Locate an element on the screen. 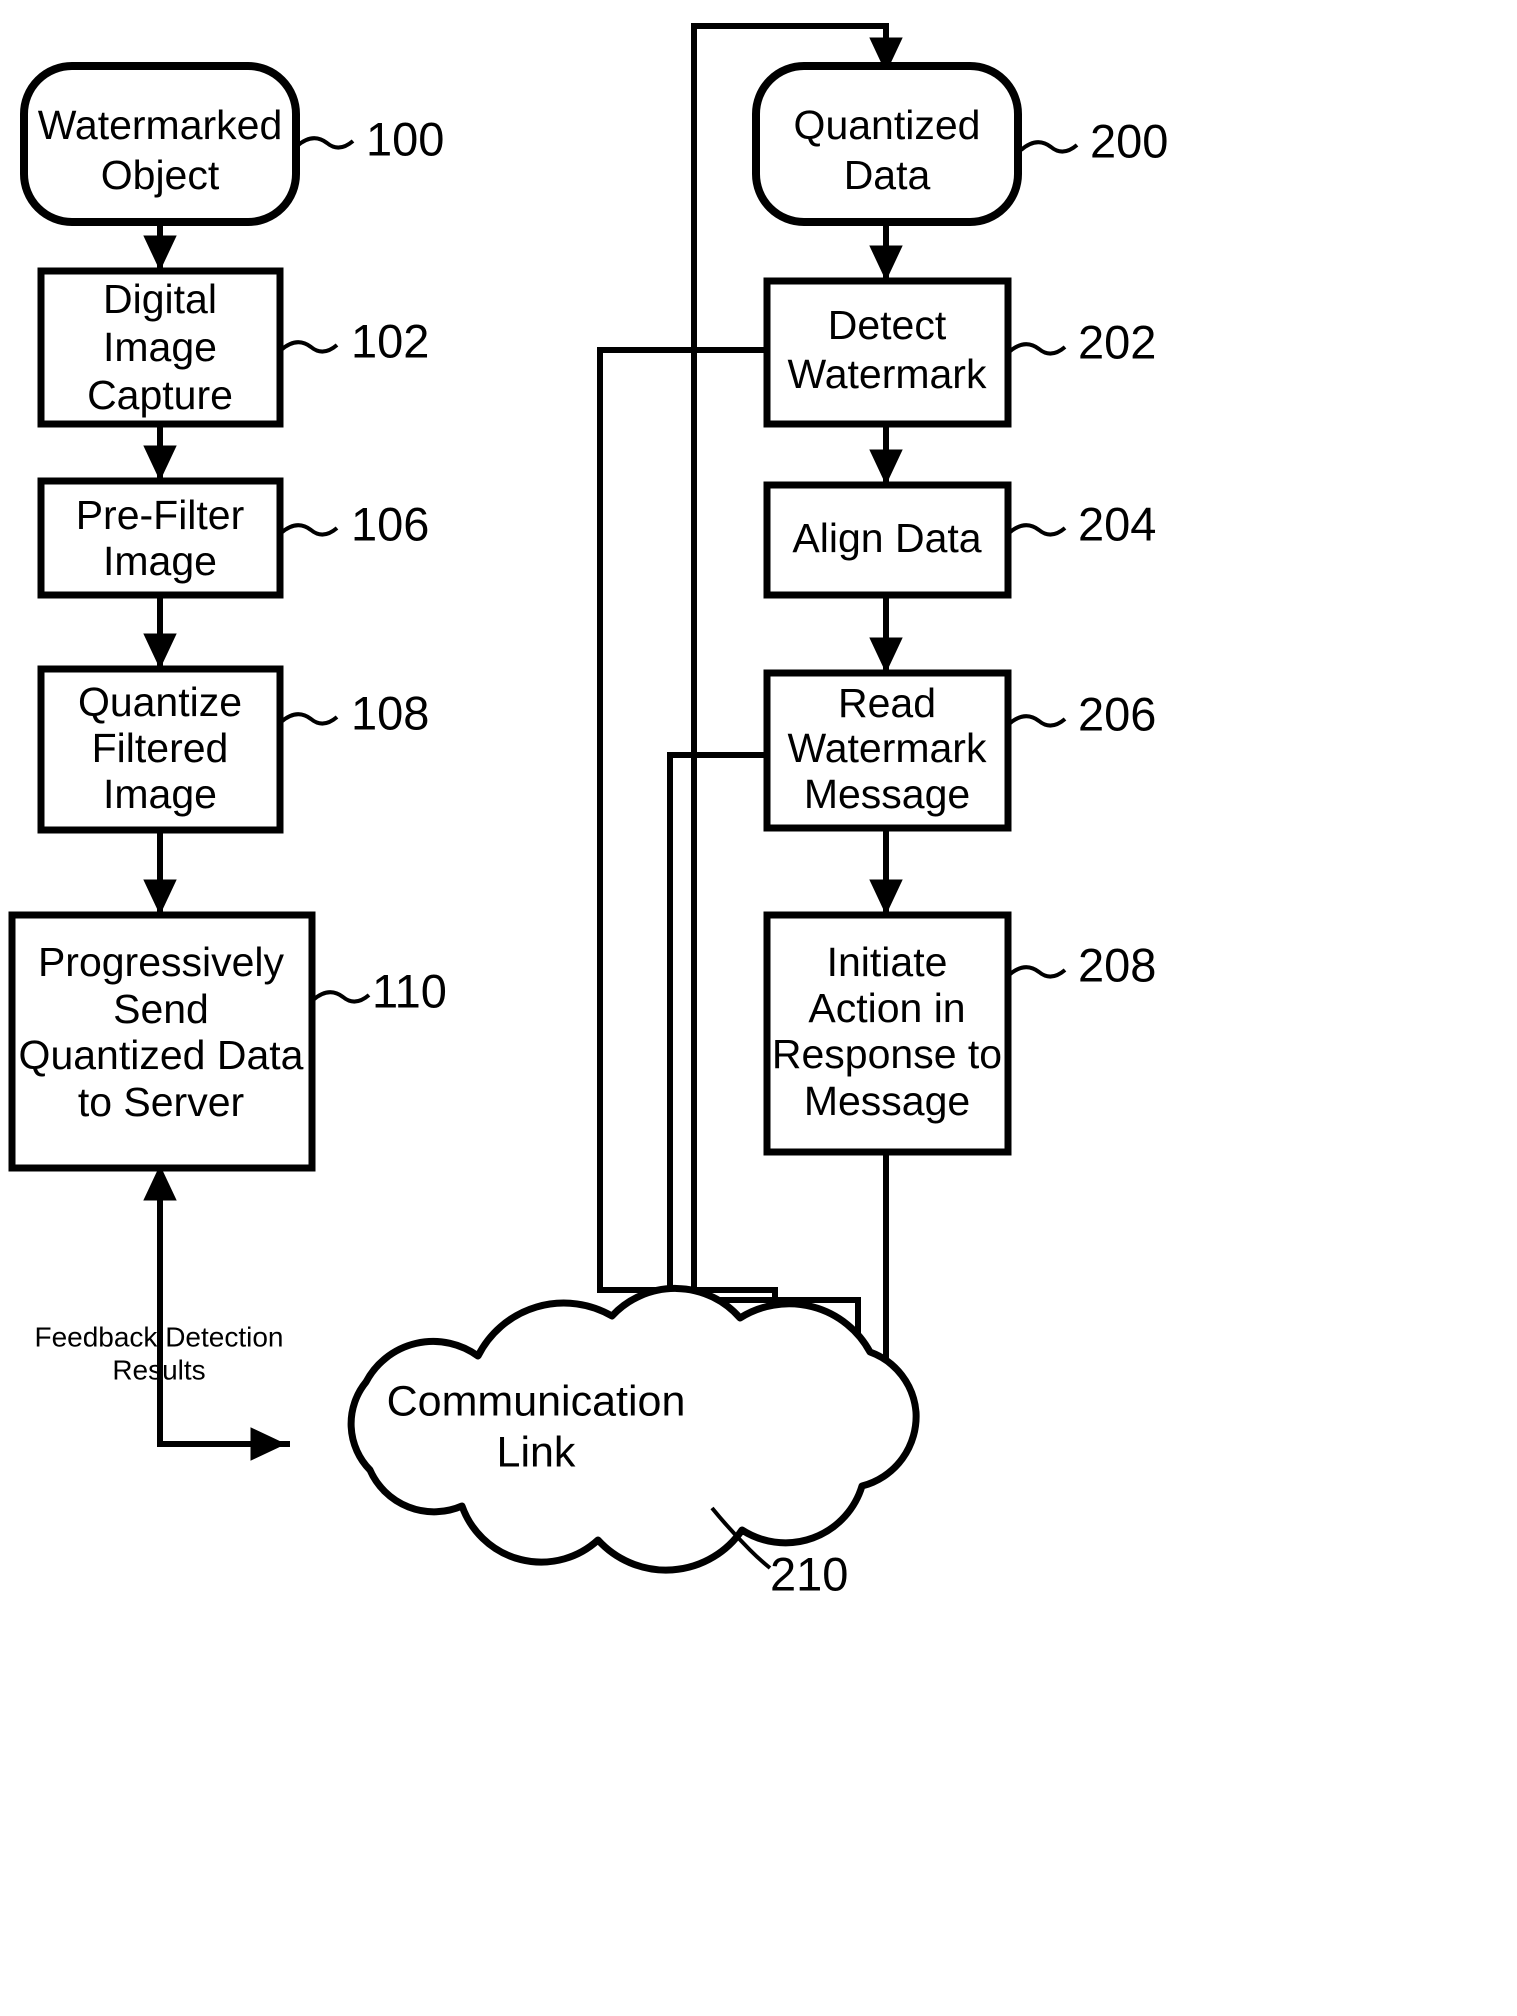 Image resolution: width=1517 pixels, height=2016 pixels. ref-numeral-110: 110 is located at coordinates (409, 990).